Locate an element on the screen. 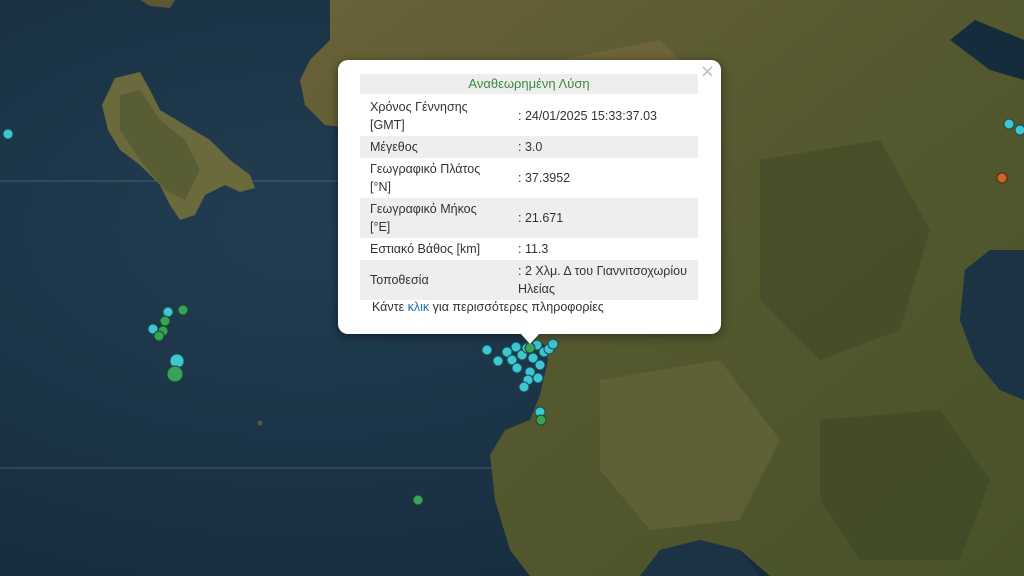 This screenshot has width=1024, height=576. table-row: Γεωγραφικό Μήκος [°E] : 21.671 is located at coordinates (529, 218).